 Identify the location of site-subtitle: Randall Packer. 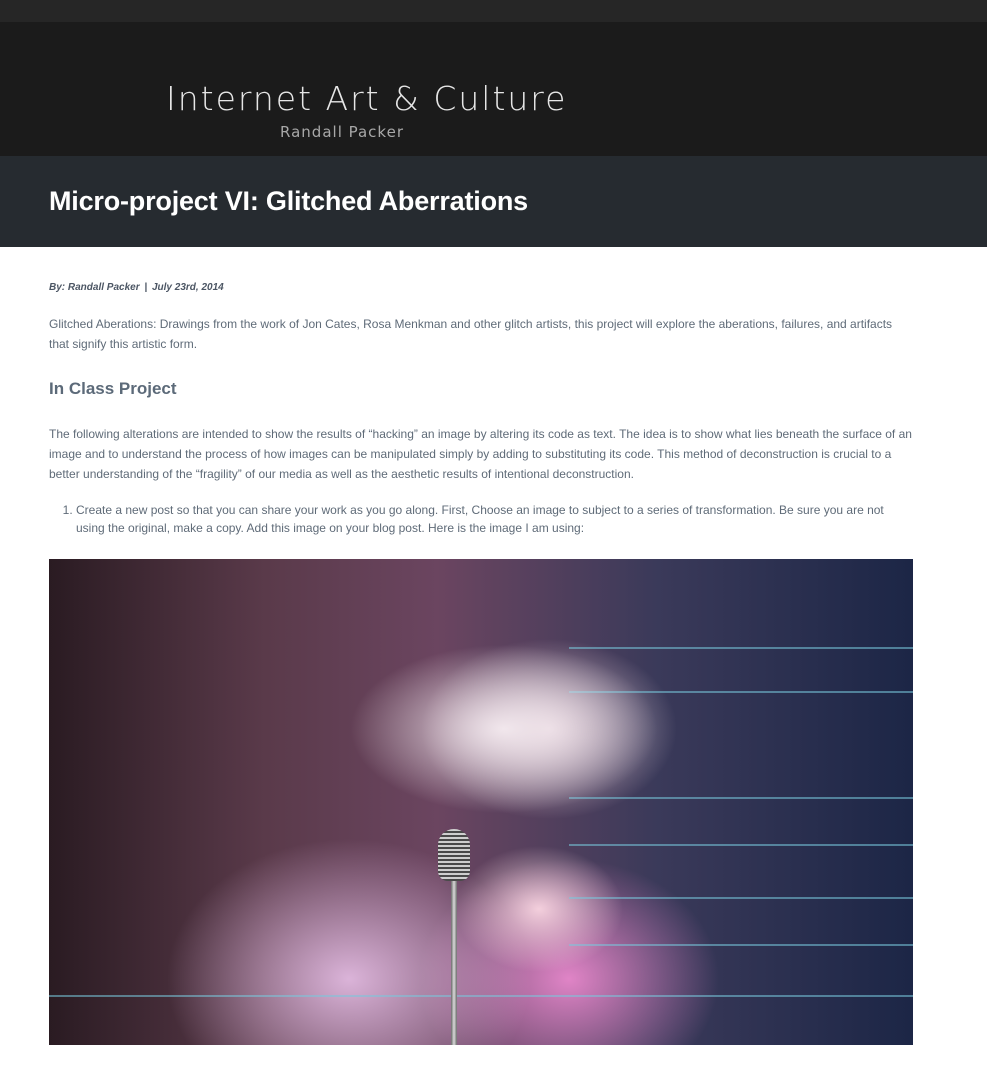
(342, 132).